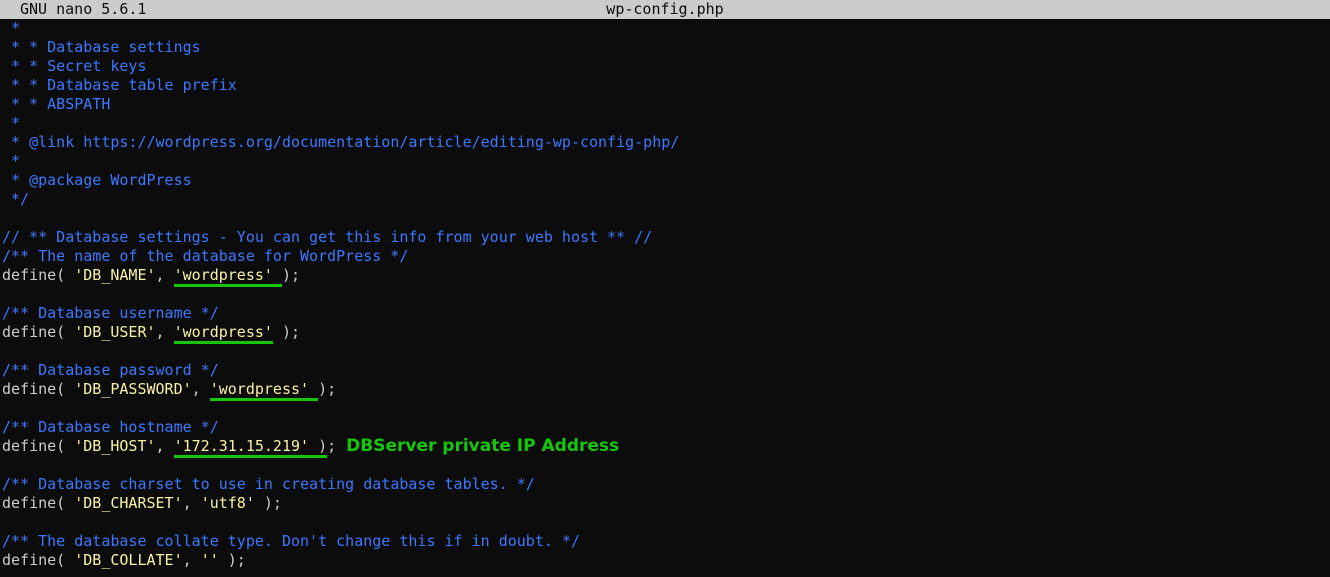 The height and width of the screenshot is (577, 1330). Describe the element at coordinates (119, 85) in the screenshot. I see `code-line: * * Database table prefix` at that location.